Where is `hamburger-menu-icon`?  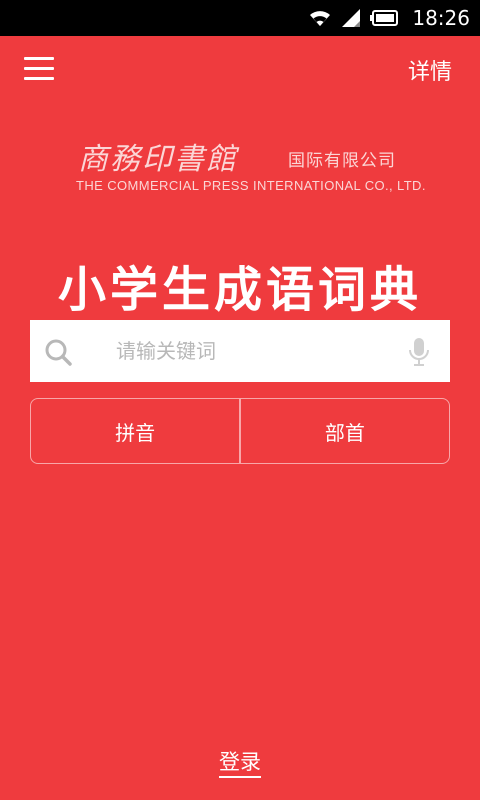 hamburger-menu-icon is located at coordinates (40, 69).